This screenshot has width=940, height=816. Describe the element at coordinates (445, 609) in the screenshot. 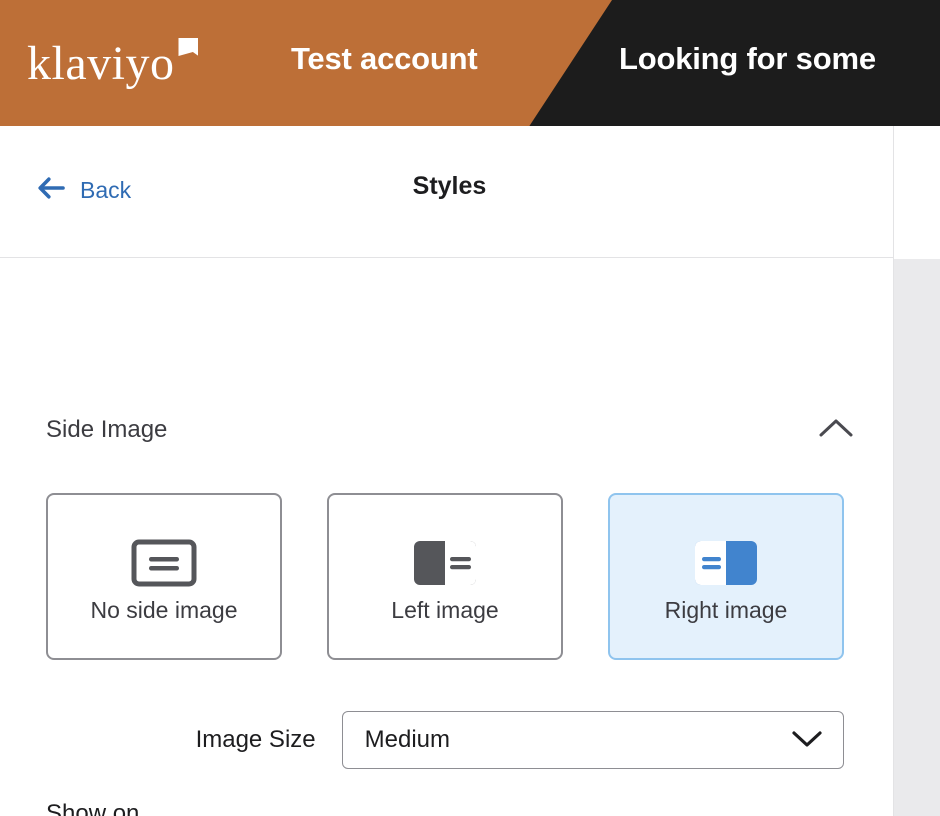

I see `option-label: Left image` at that location.